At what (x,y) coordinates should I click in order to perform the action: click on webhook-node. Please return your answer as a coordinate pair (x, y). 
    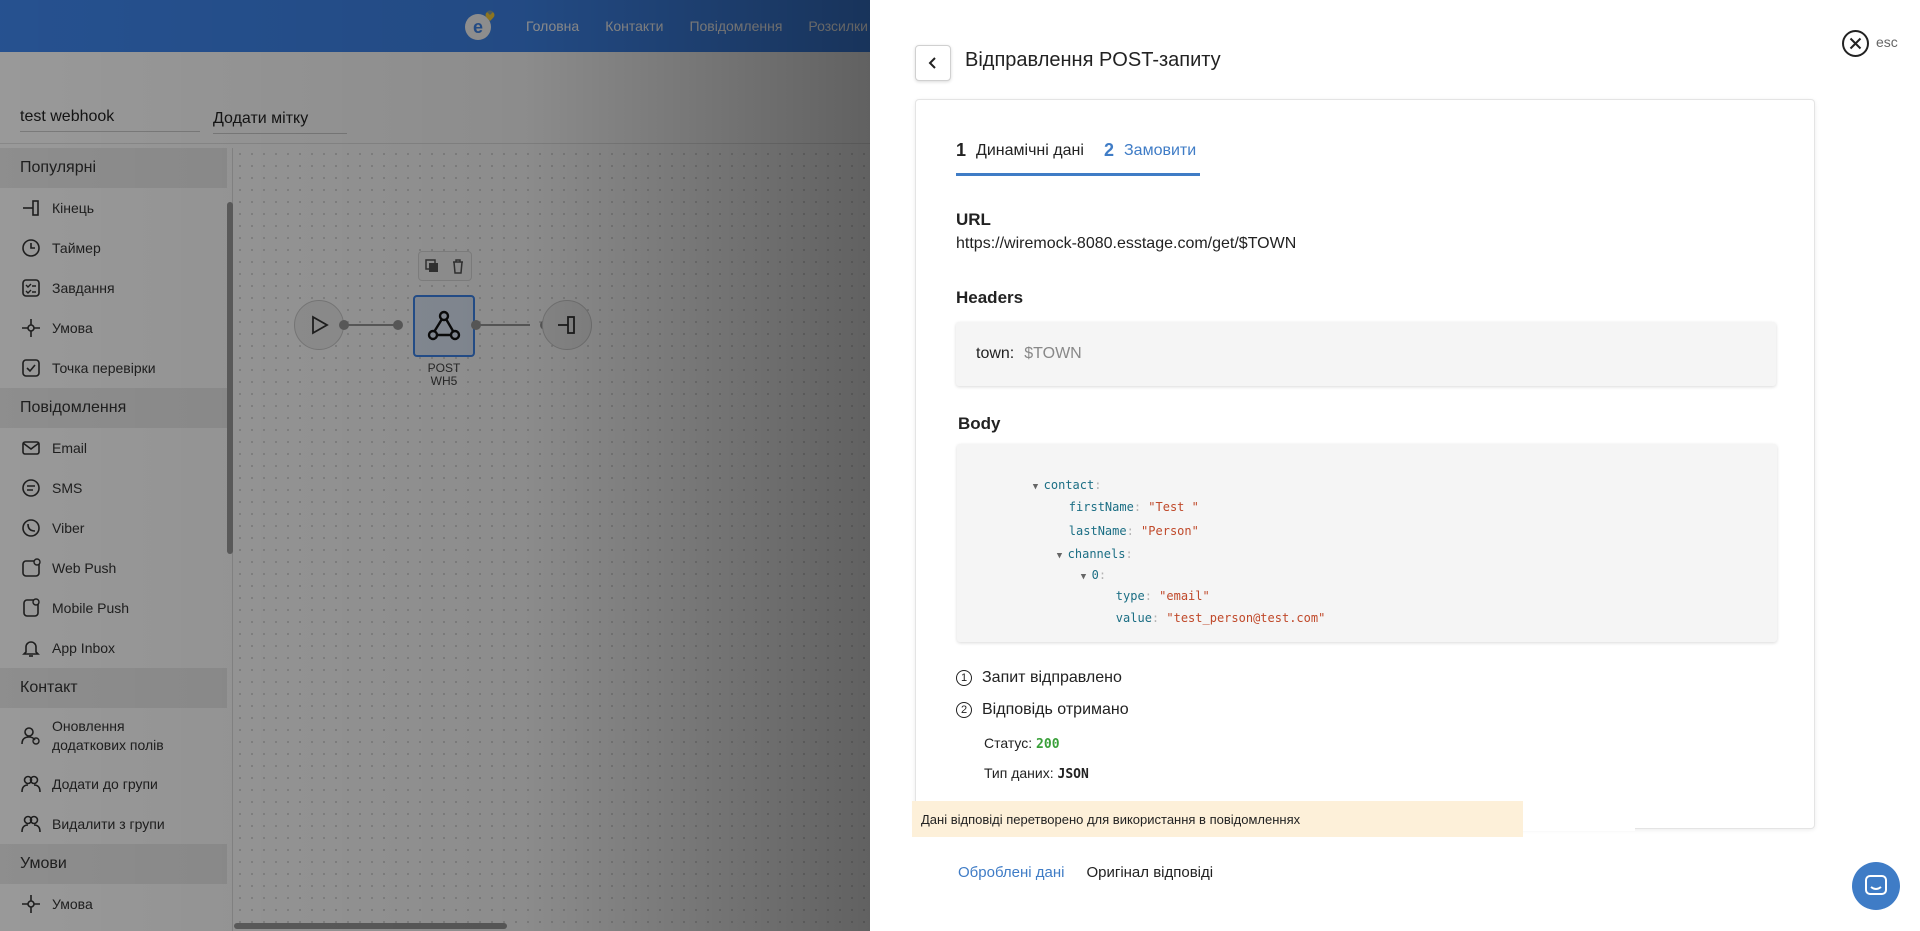
    Looking at the image, I should click on (444, 326).